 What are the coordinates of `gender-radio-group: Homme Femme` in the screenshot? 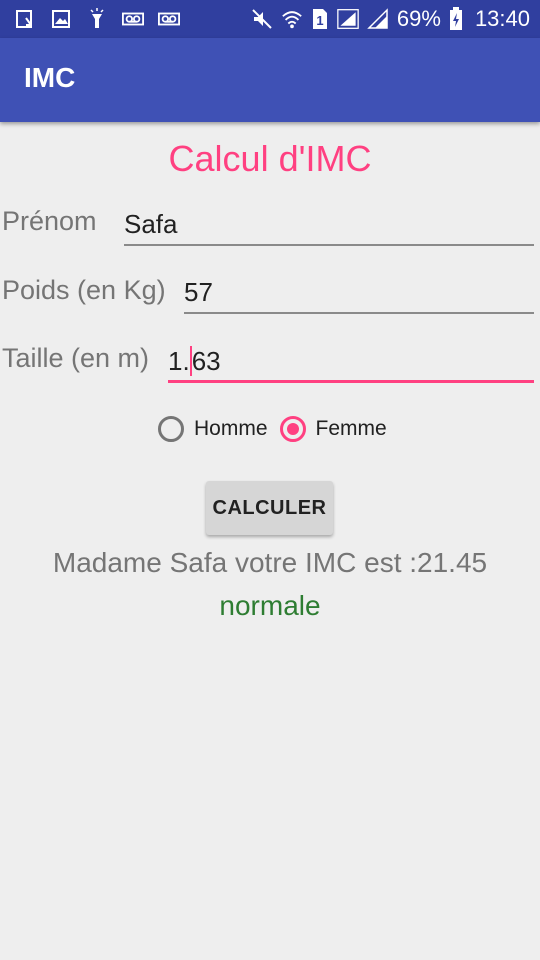 It's located at (278, 429).